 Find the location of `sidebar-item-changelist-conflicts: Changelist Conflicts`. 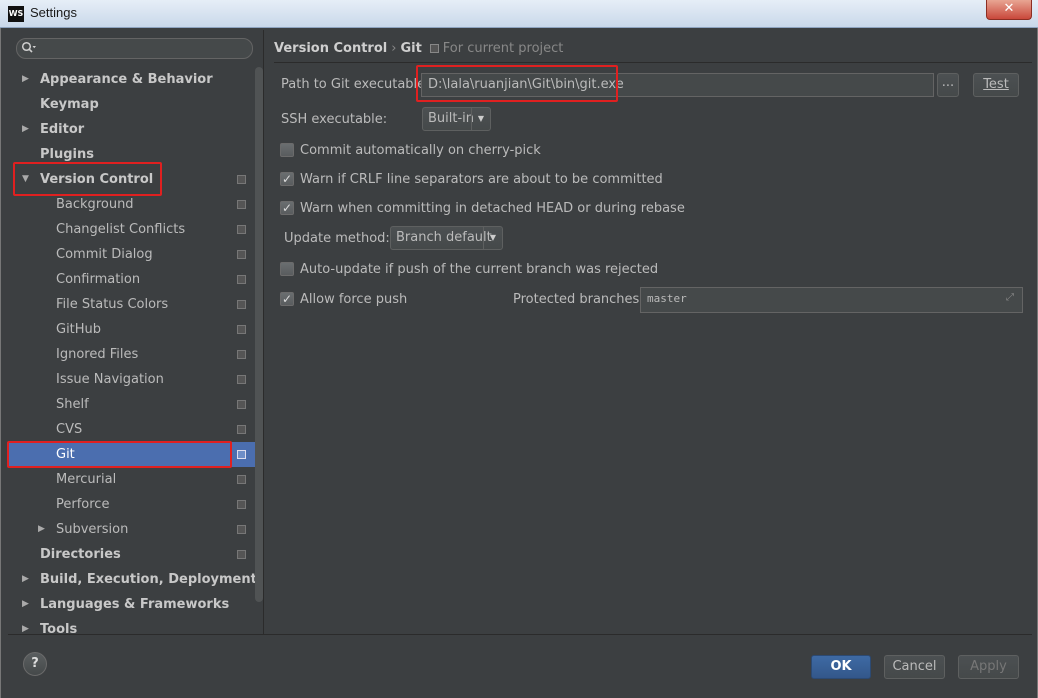

sidebar-item-changelist-conflicts: Changelist Conflicts is located at coordinates (135, 229).